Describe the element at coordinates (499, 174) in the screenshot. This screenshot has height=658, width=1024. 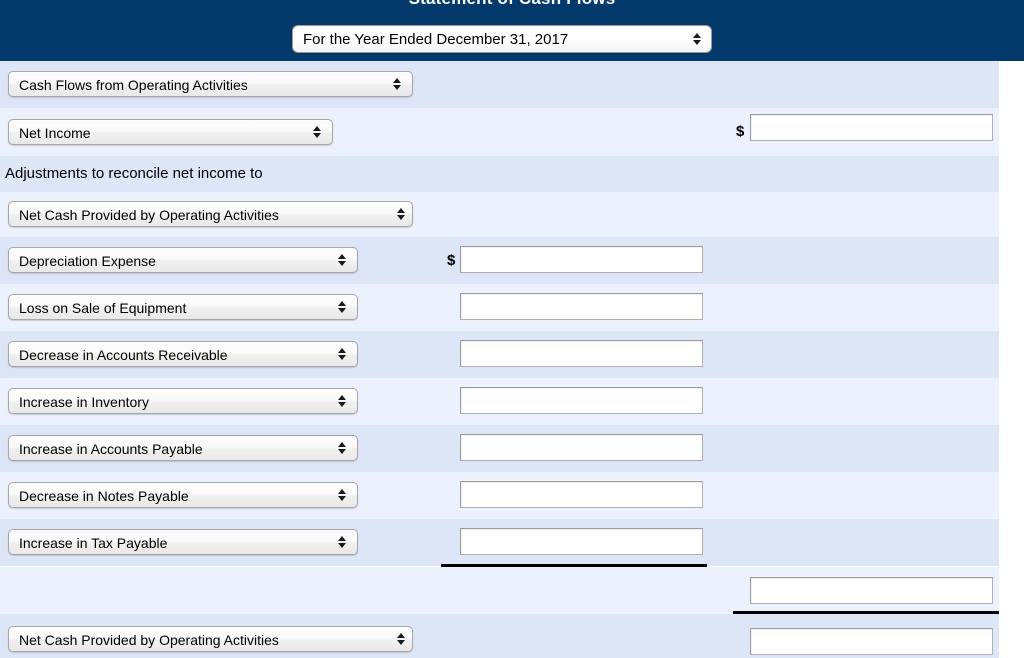
I see `row-adjustments-note: Adjustments to reconcile net income to` at that location.